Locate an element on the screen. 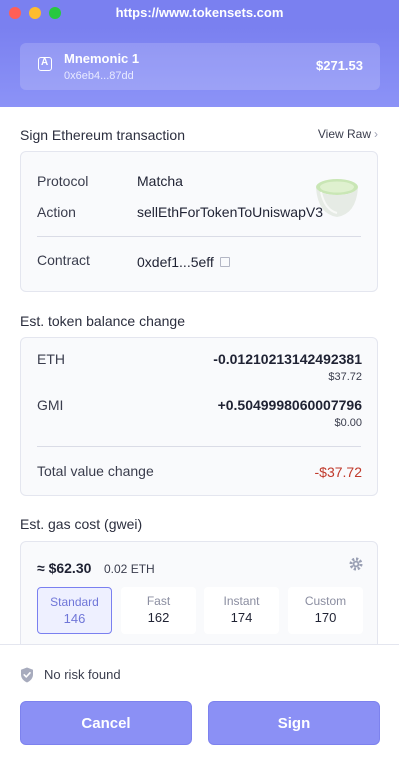 This screenshot has height=770, width=399. matcha-cup-icon is located at coordinates (337, 198).